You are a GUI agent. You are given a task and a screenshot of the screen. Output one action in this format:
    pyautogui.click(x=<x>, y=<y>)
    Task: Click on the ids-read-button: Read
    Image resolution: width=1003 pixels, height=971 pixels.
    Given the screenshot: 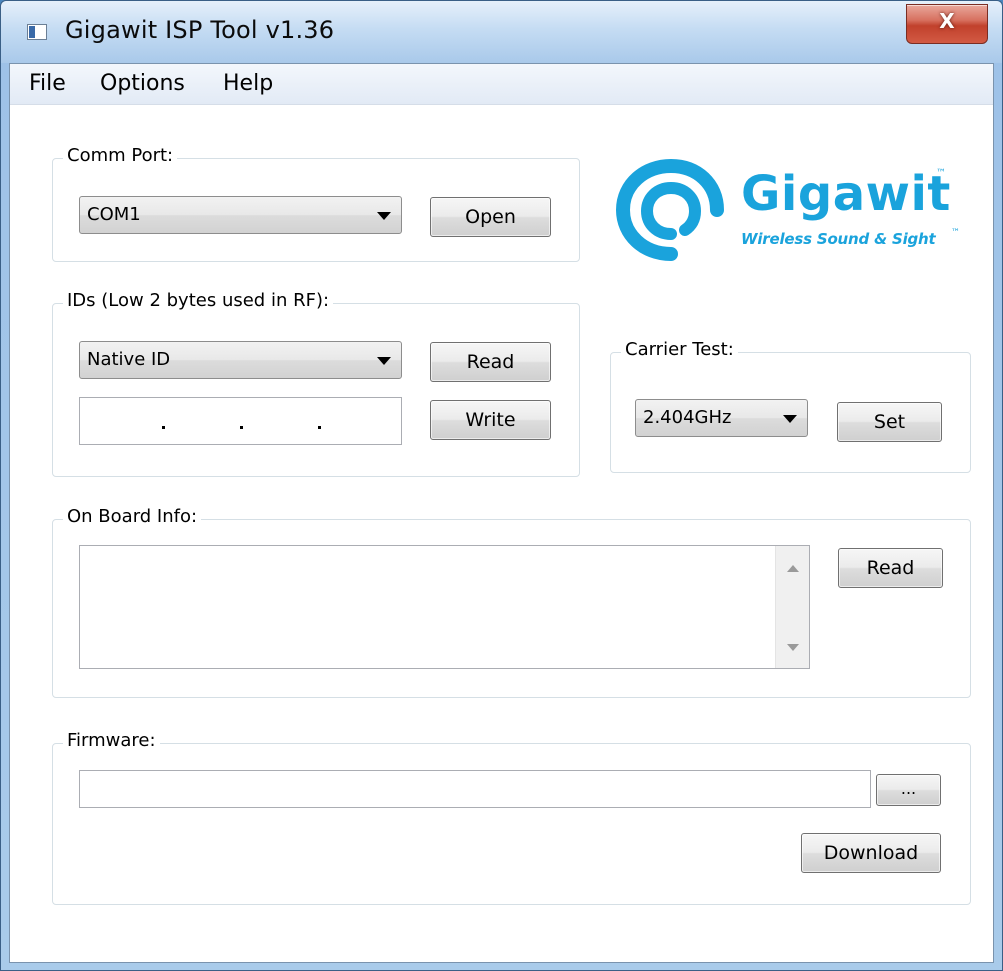 What is the action you would take?
    pyautogui.click(x=490, y=362)
    